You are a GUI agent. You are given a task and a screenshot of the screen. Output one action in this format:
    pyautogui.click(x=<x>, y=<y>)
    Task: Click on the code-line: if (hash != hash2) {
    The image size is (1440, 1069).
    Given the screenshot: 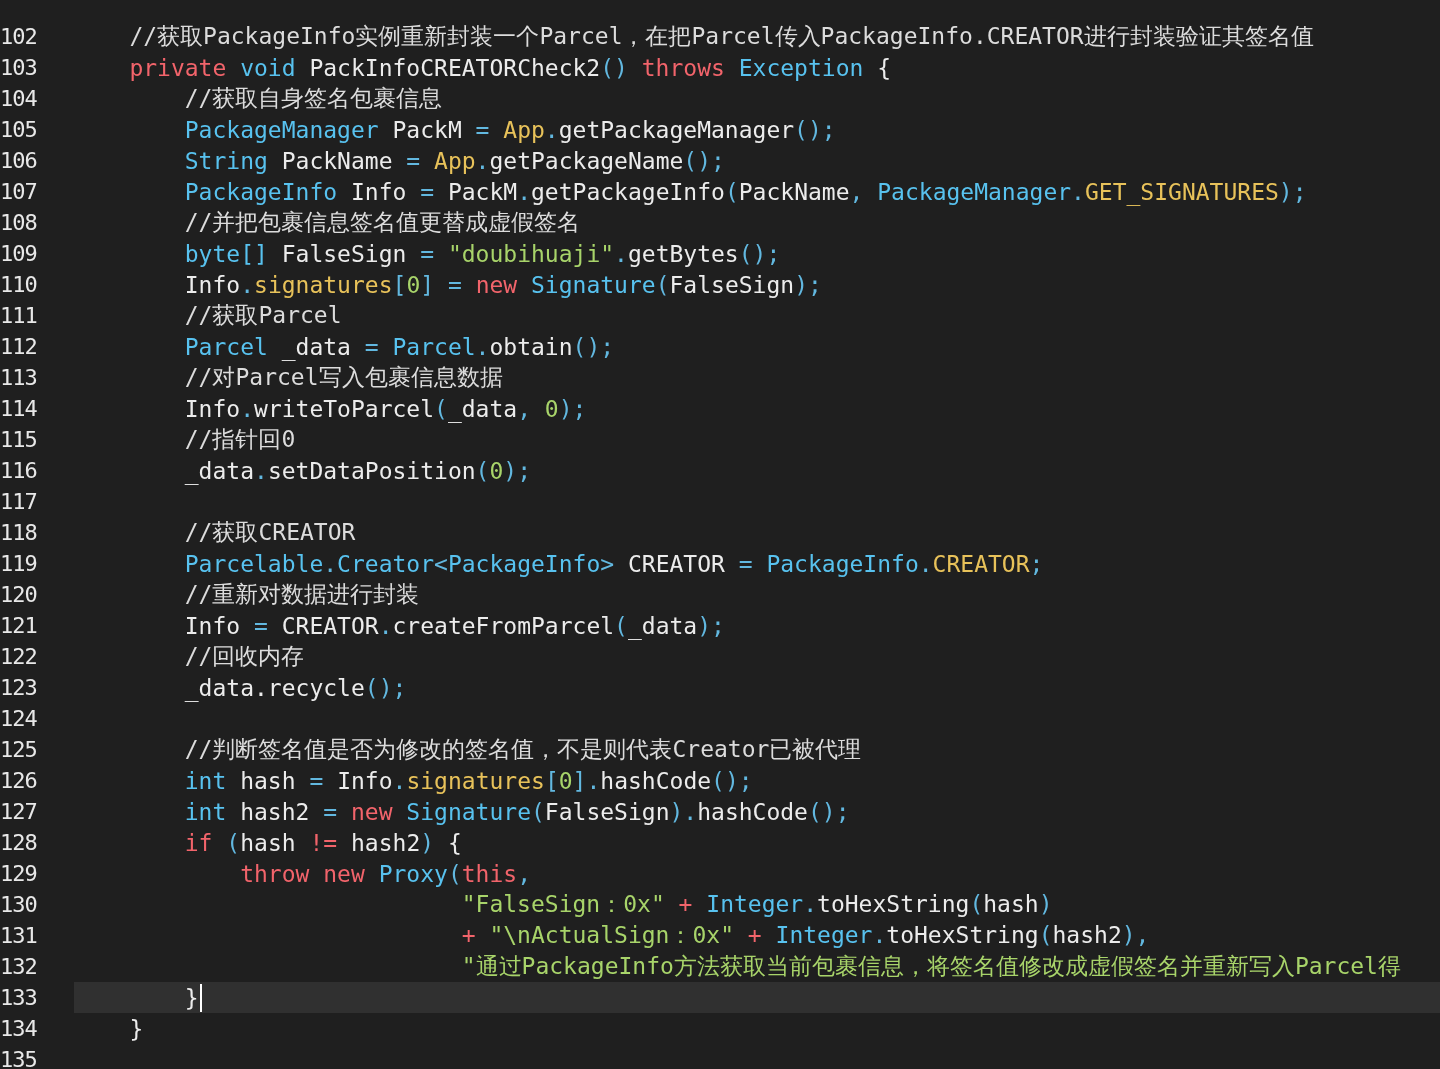 What is the action you would take?
    pyautogui.click(x=322, y=842)
    